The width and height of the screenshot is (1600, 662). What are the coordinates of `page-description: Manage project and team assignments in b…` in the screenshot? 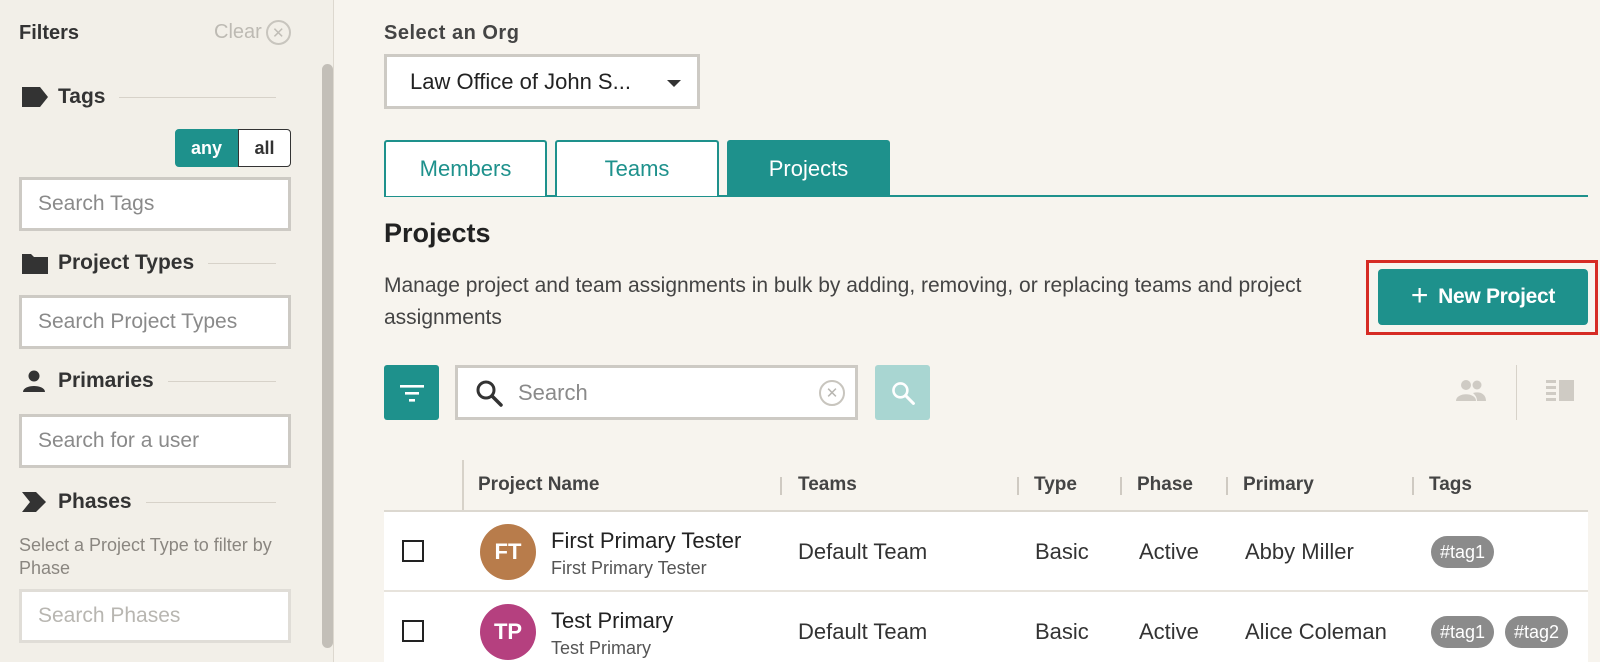 It's located at (843, 301).